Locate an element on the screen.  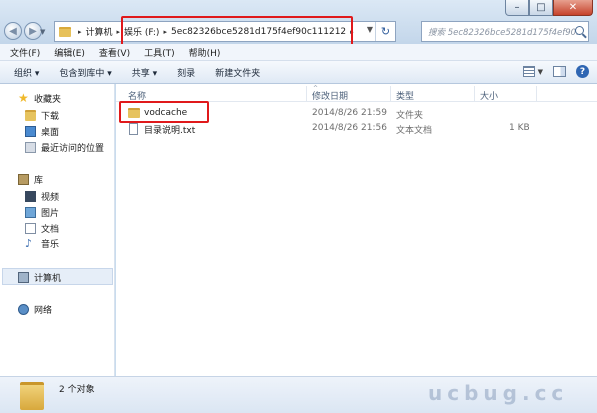
command-bar: 组织 ▾ 包含到库中 ▾ 共享 ▾ 刻录 新建文件夹 ▼ ? is located at coordinates (298, 72).